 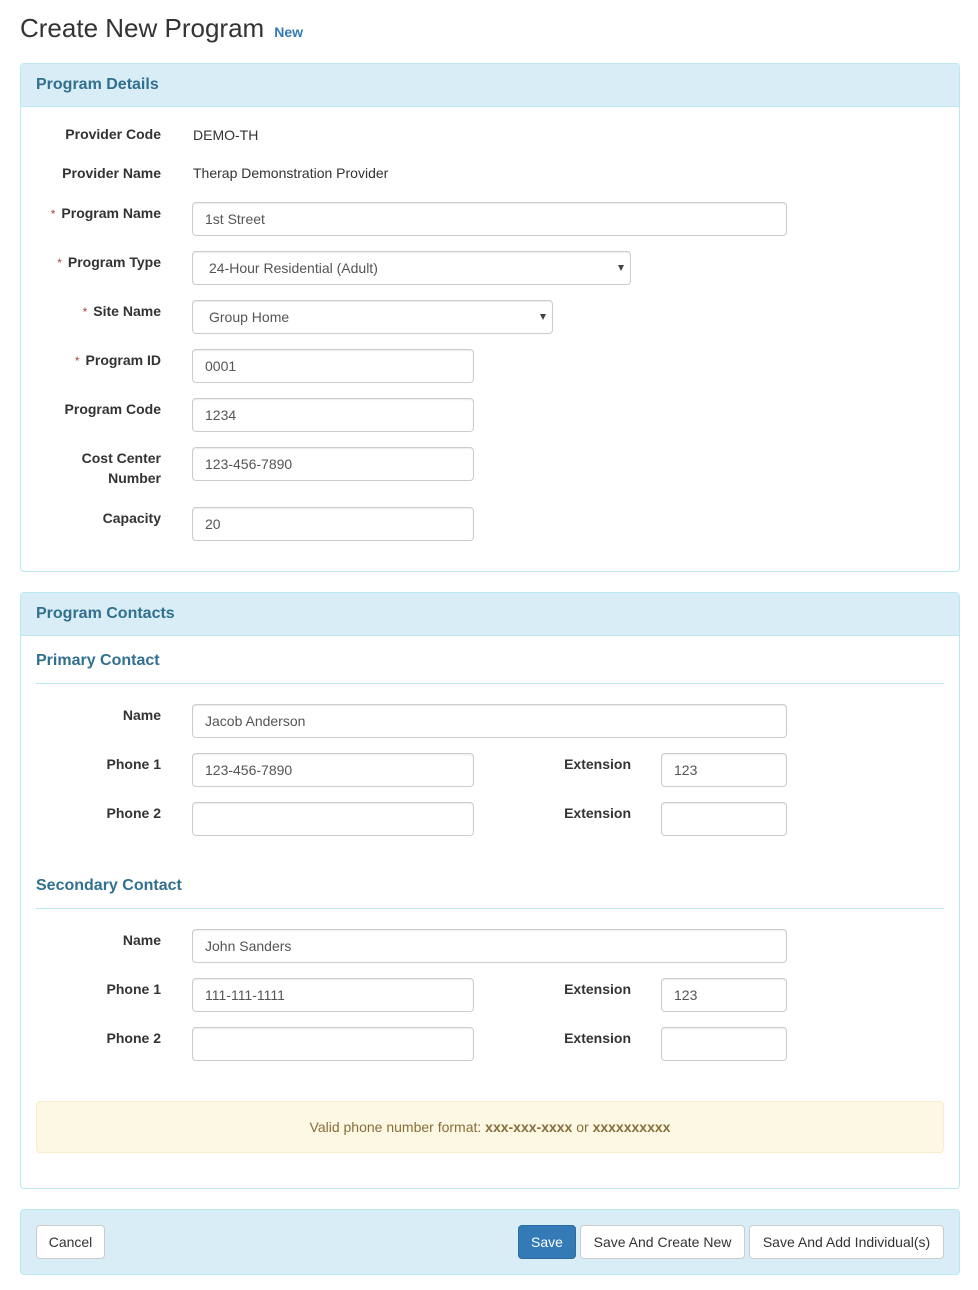 I want to click on primary-ext1-input: 123, so click(x=724, y=770).